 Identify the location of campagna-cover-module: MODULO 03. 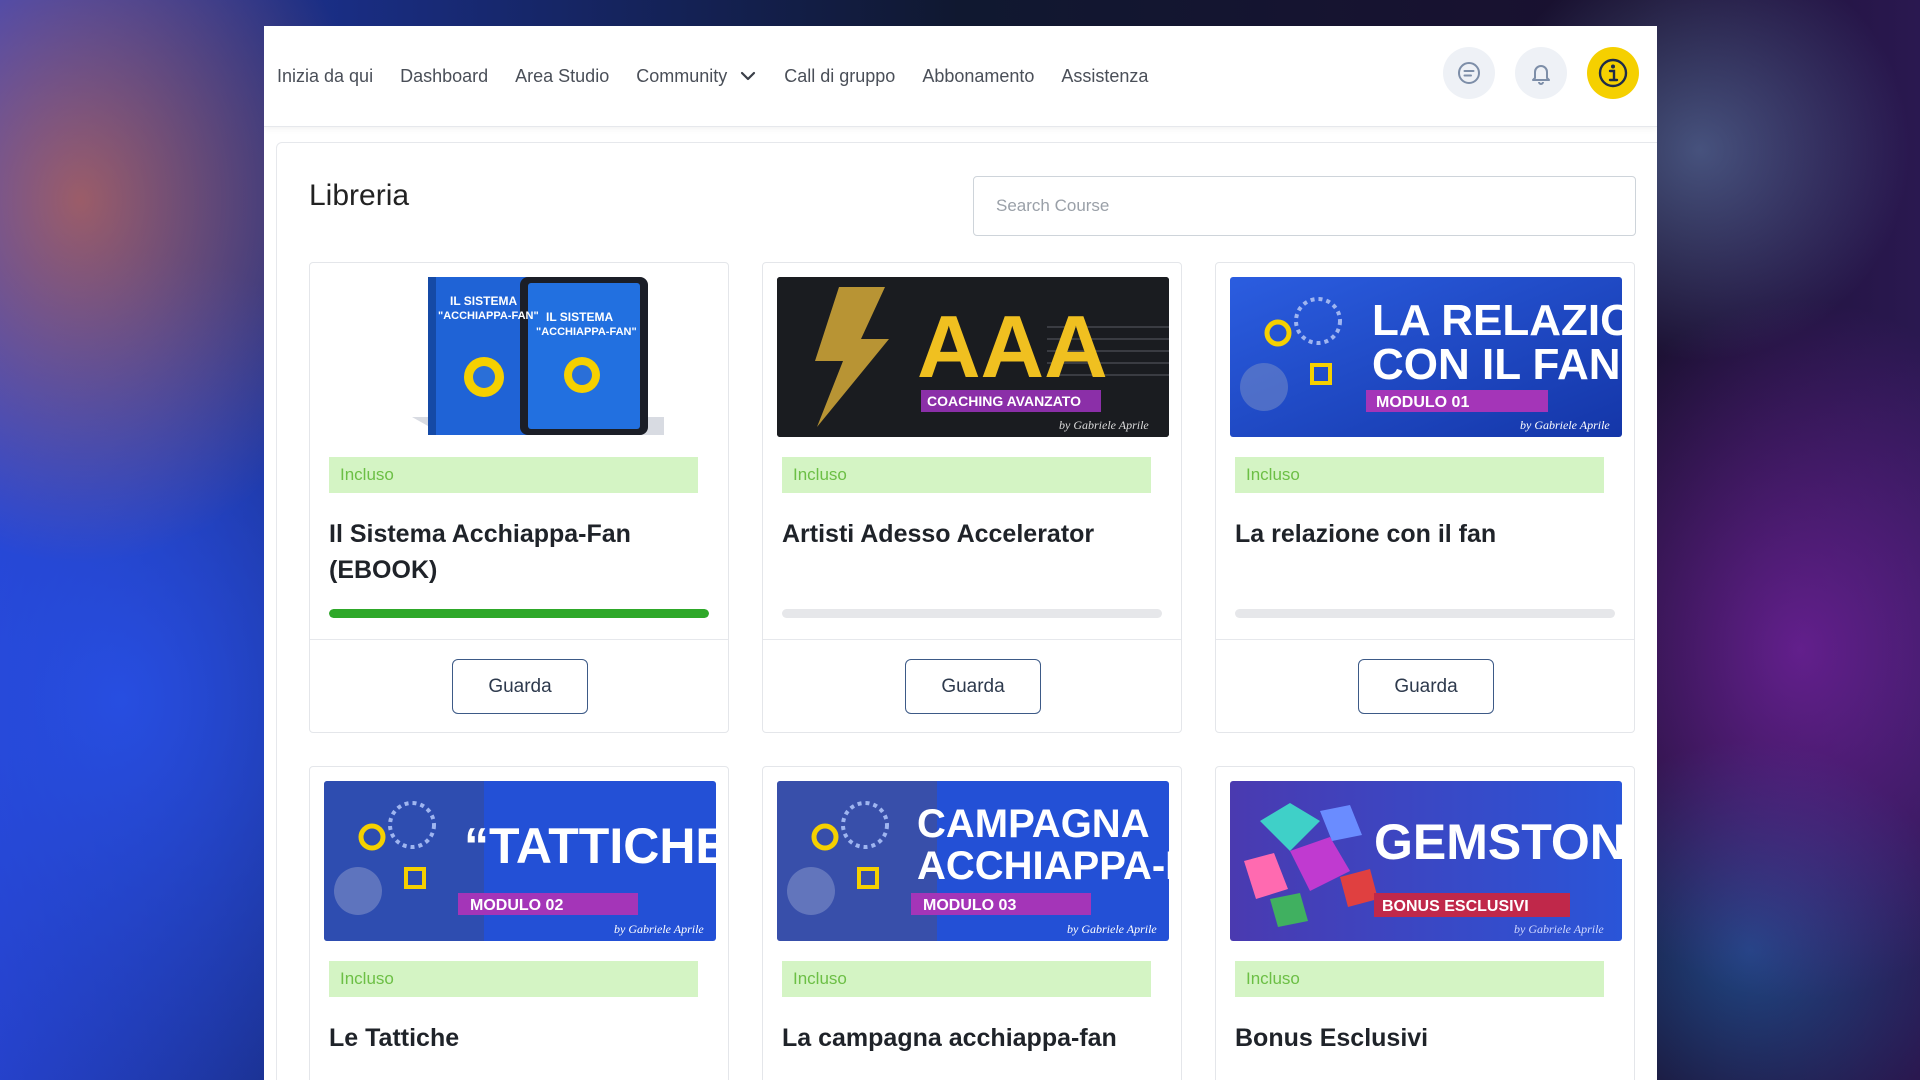
(969, 905).